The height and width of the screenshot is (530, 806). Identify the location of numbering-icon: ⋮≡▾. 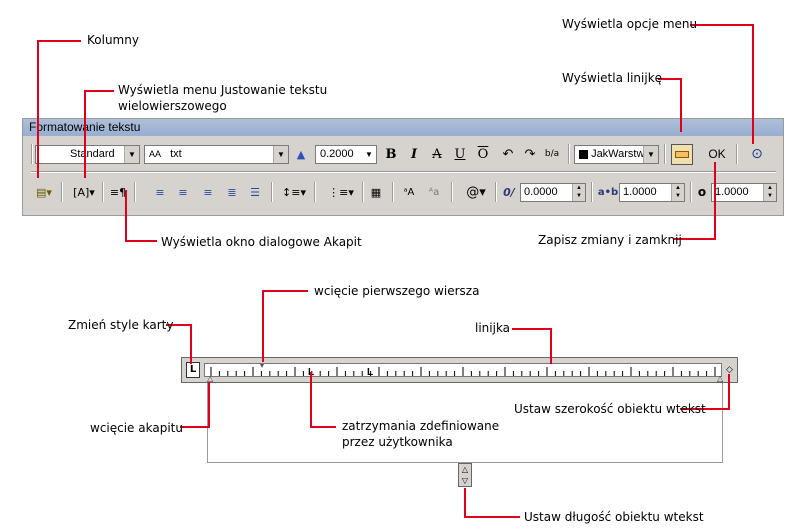
(341, 192).